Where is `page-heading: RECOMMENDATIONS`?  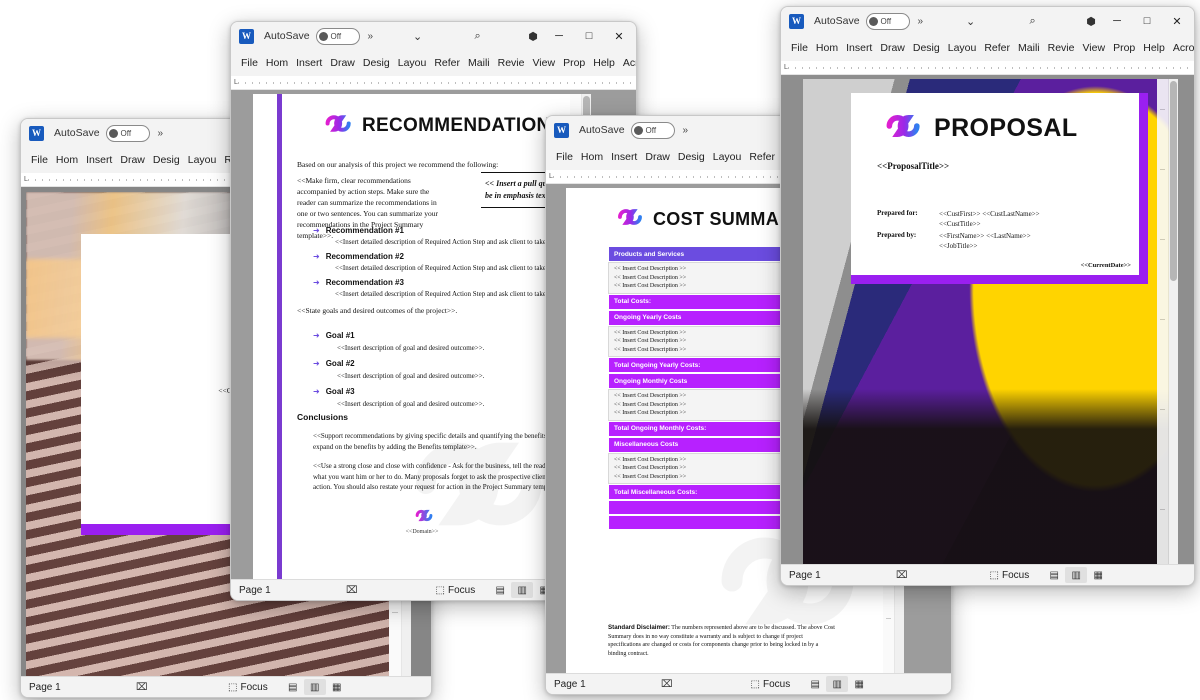 page-heading: RECOMMENDATIONS is located at coordinates (463, 125).